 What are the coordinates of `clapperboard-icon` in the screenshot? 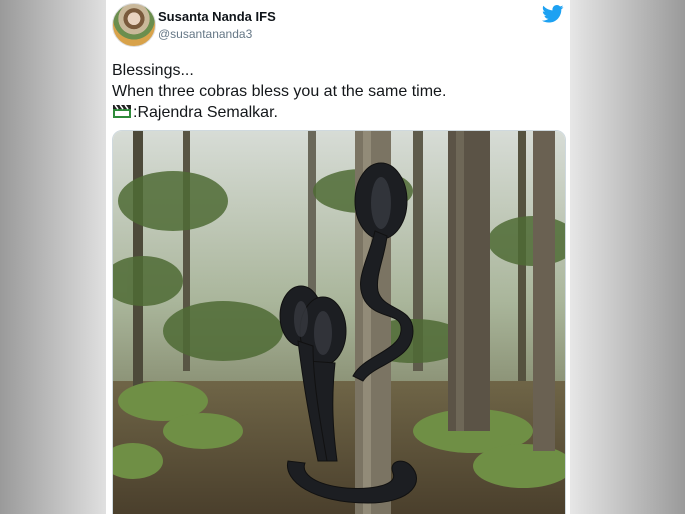 It's located at (122, 111).